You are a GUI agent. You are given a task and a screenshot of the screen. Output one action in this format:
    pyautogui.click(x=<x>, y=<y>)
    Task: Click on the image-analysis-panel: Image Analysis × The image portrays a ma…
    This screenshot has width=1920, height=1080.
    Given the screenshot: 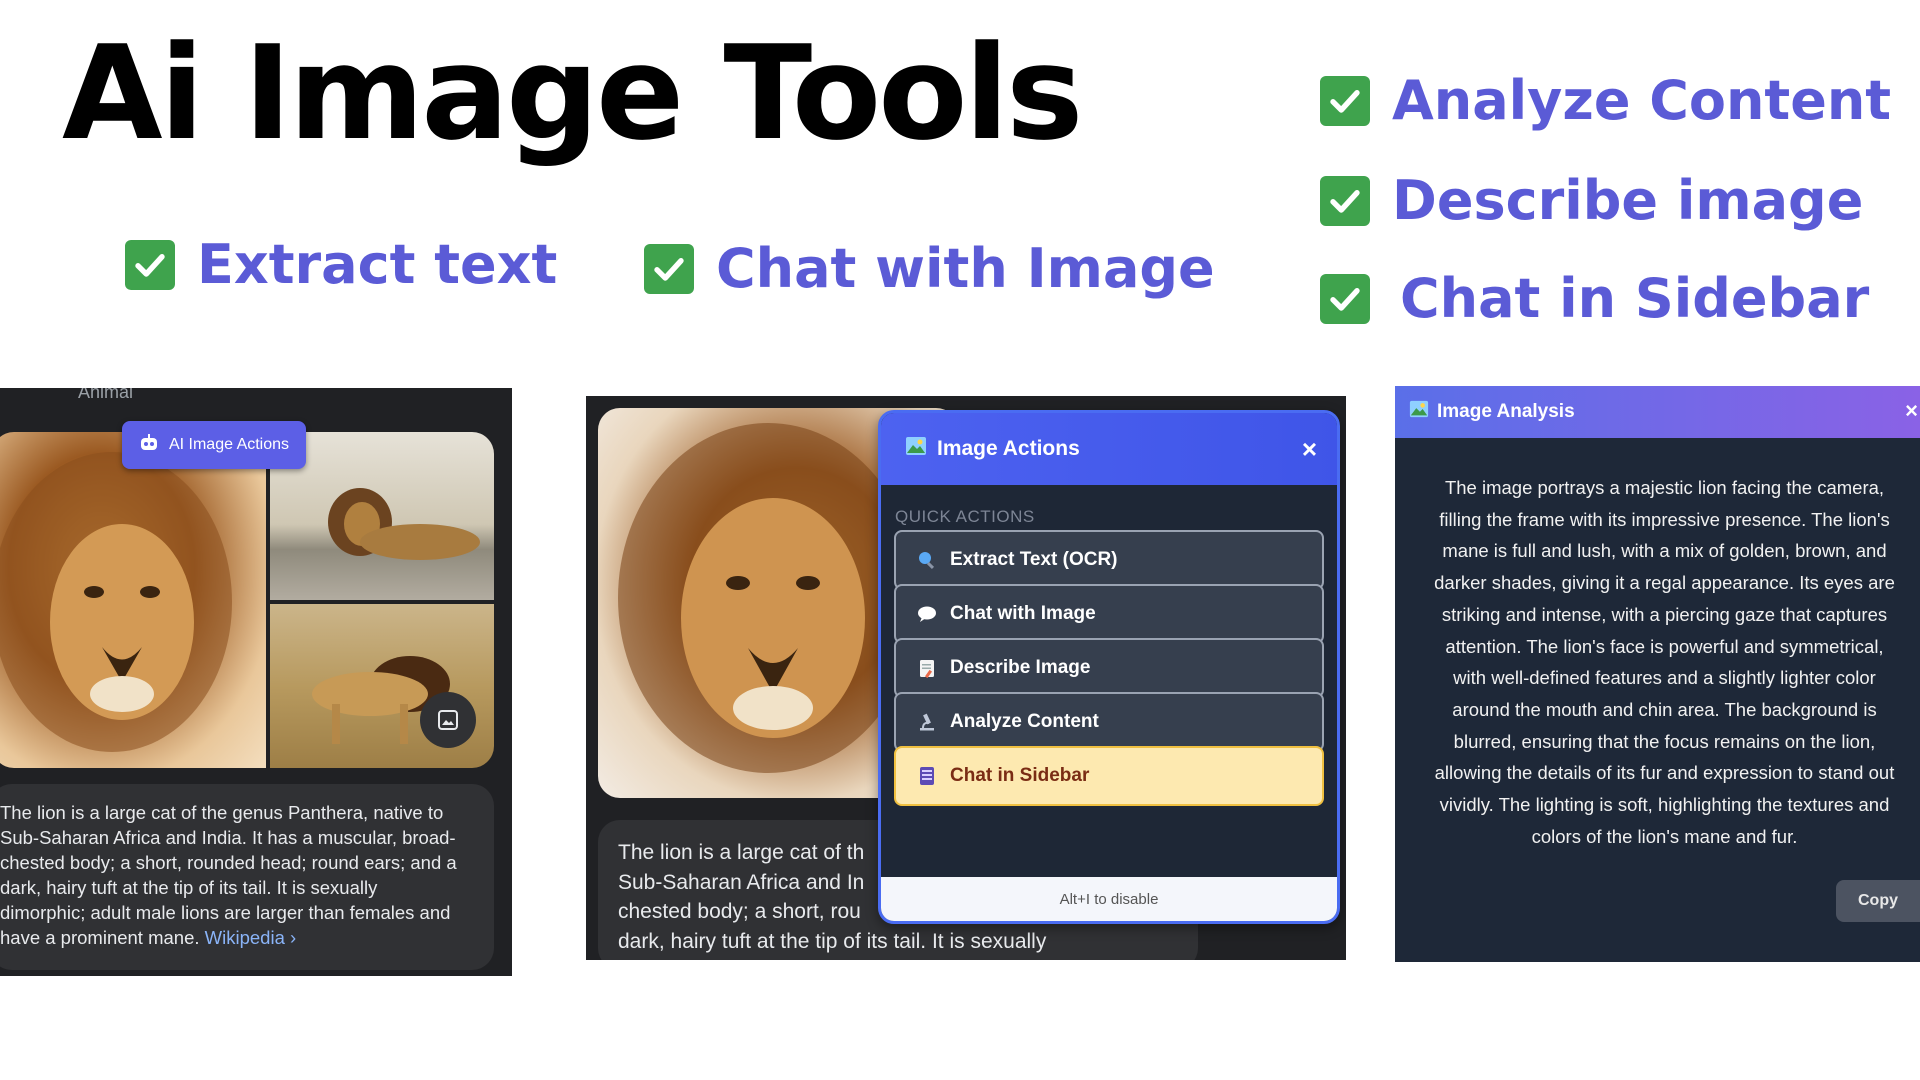 What is the action you would take?
    pyautogui.click(x=1657, y=674)
    